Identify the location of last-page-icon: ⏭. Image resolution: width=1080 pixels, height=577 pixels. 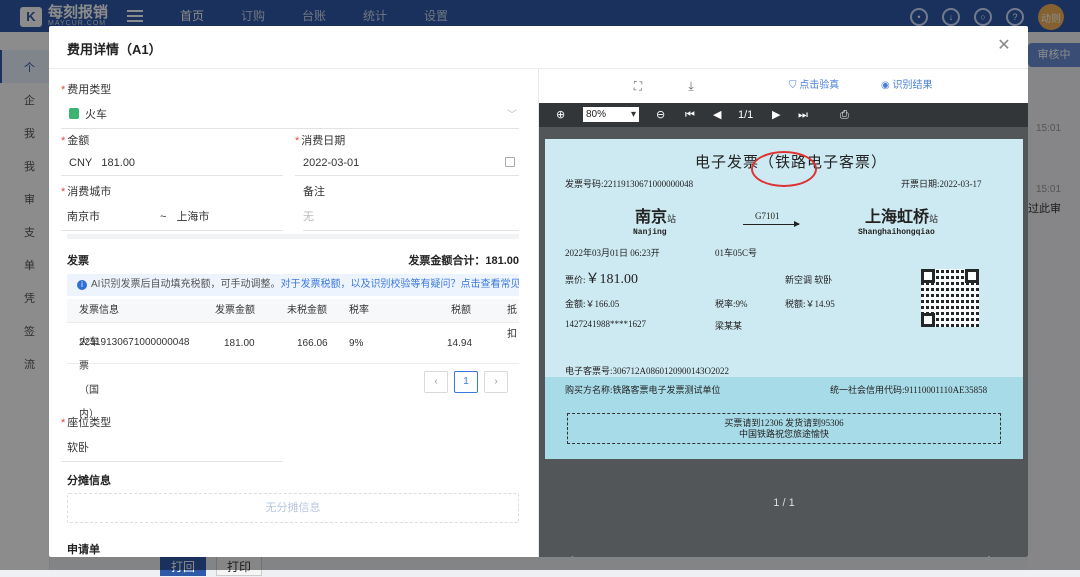
(803, 115).